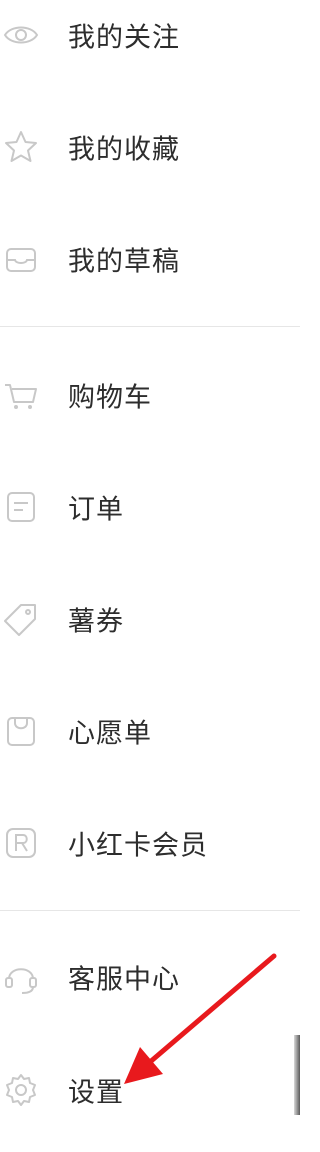 This screenshot has height=1152, width=320. I want to click on menu-item-label: 小红卡会员, so click(138, 846).